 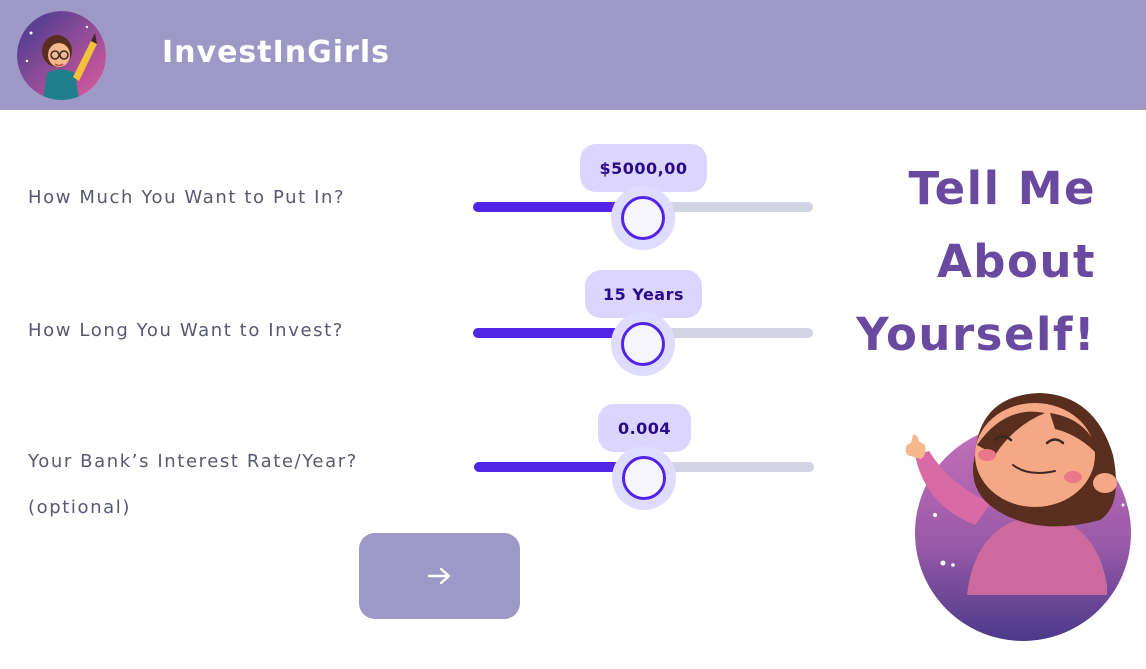 I want to click on amount-value-bubble: $5000,00, so click(x=643, y=168).